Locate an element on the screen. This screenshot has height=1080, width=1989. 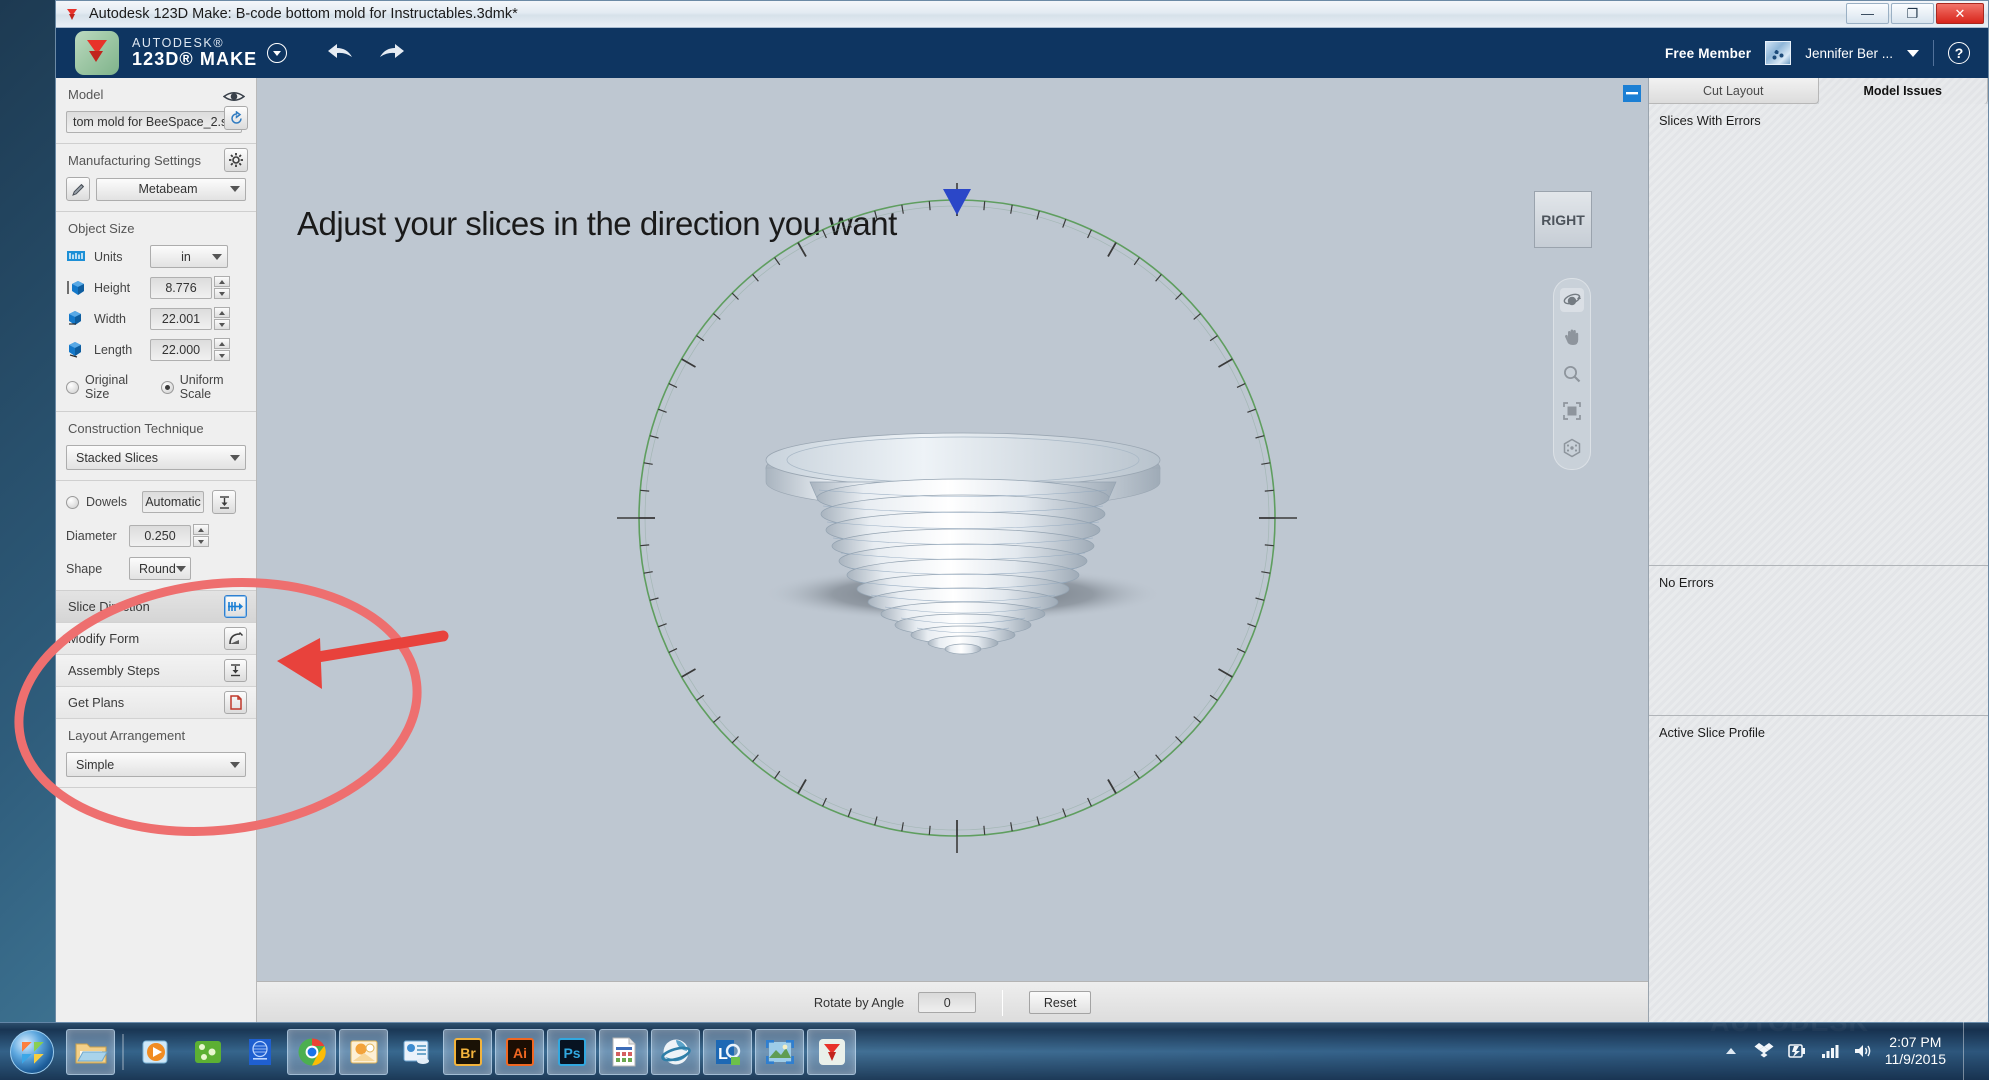
taskbar-adobe-photoshop-icon: Ps is located at coordinates (571, 1051).